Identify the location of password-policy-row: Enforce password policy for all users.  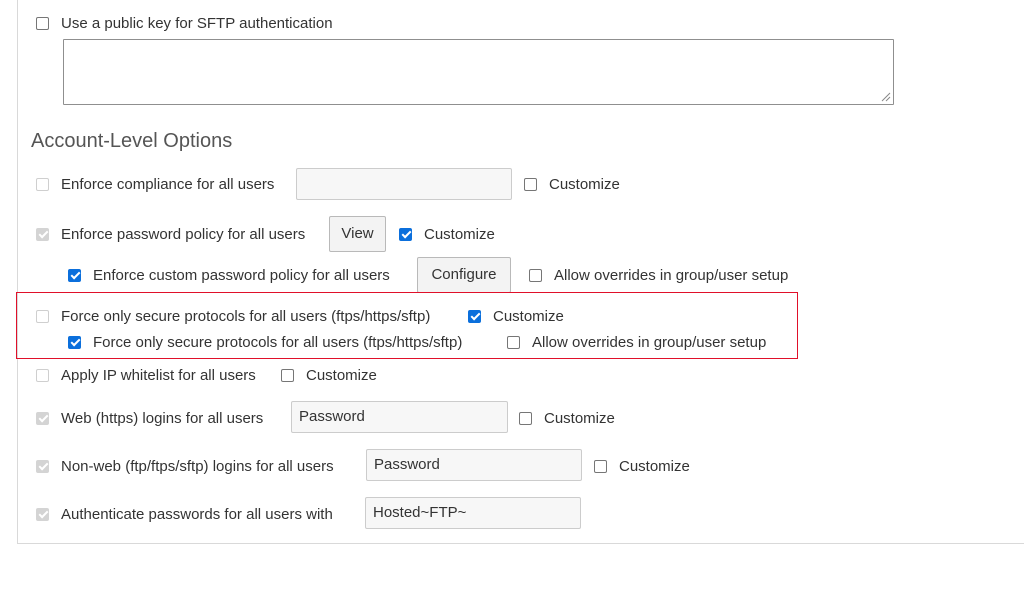
(171, 234).